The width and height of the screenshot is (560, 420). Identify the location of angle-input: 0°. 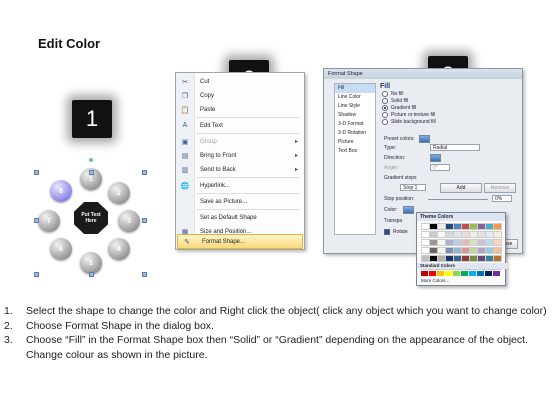
(440, 167).